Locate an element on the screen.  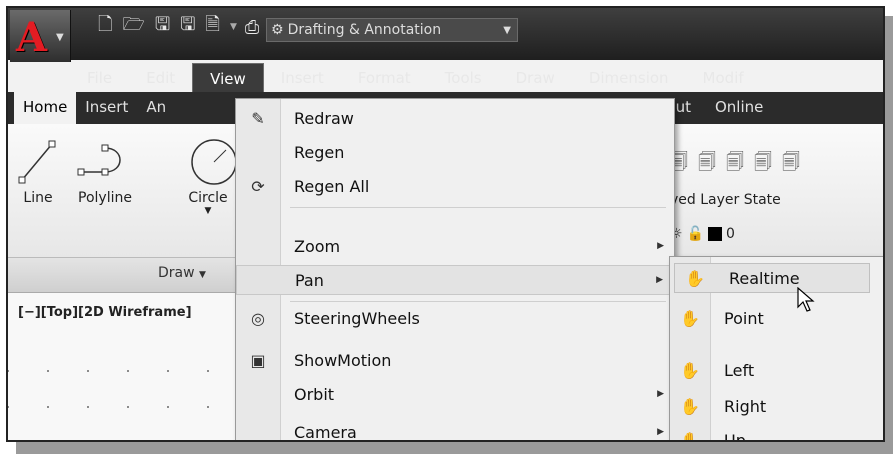
circle-label: Circle is located at coordinates (208, 198).